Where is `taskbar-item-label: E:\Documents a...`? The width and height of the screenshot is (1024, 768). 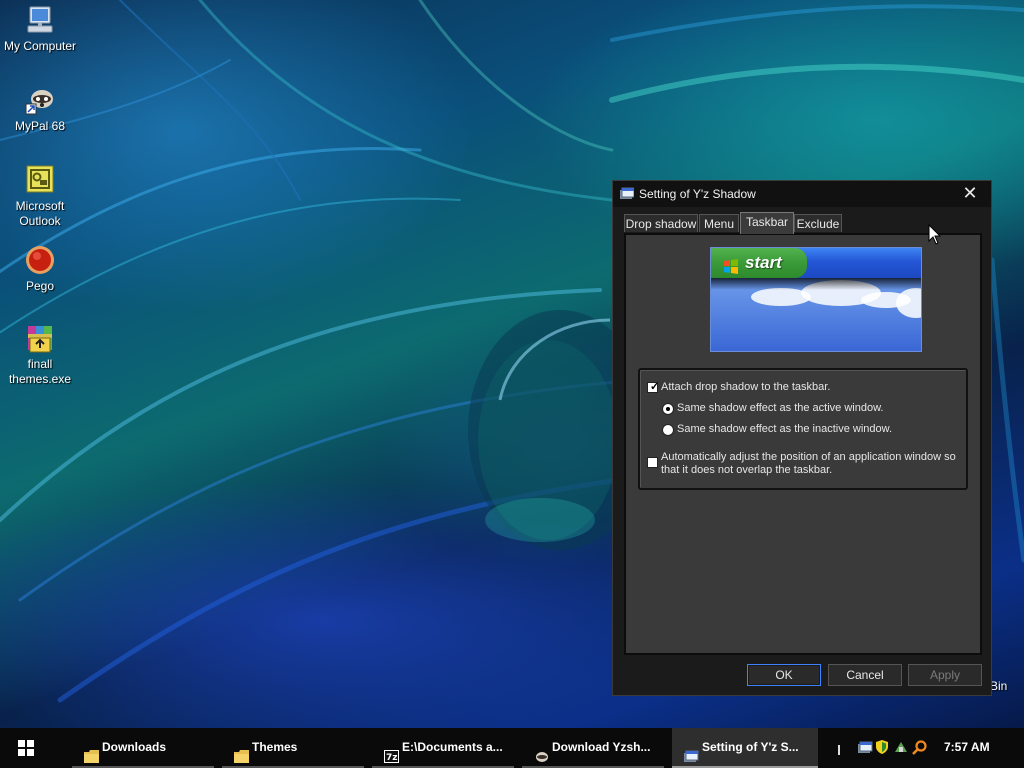
taskbar-item-label: E:\Documents a... is located at coordinates (452, 747).